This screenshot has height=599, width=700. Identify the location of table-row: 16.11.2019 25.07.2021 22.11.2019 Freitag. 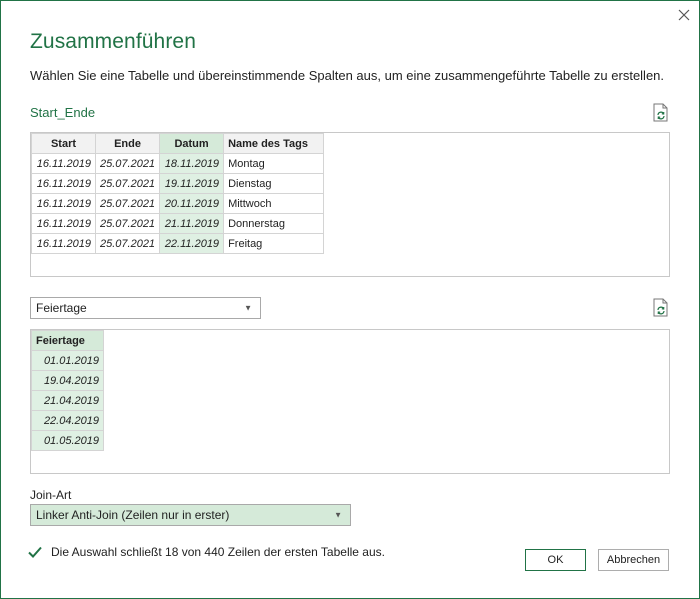
(178, 243).